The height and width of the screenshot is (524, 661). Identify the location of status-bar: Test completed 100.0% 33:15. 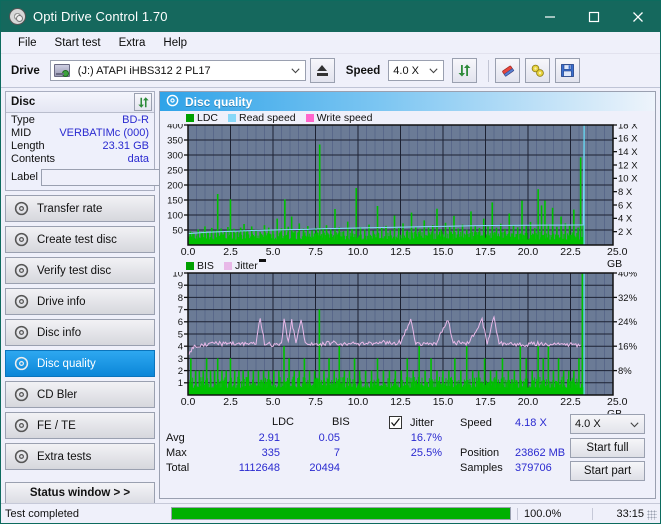
(330, 513).